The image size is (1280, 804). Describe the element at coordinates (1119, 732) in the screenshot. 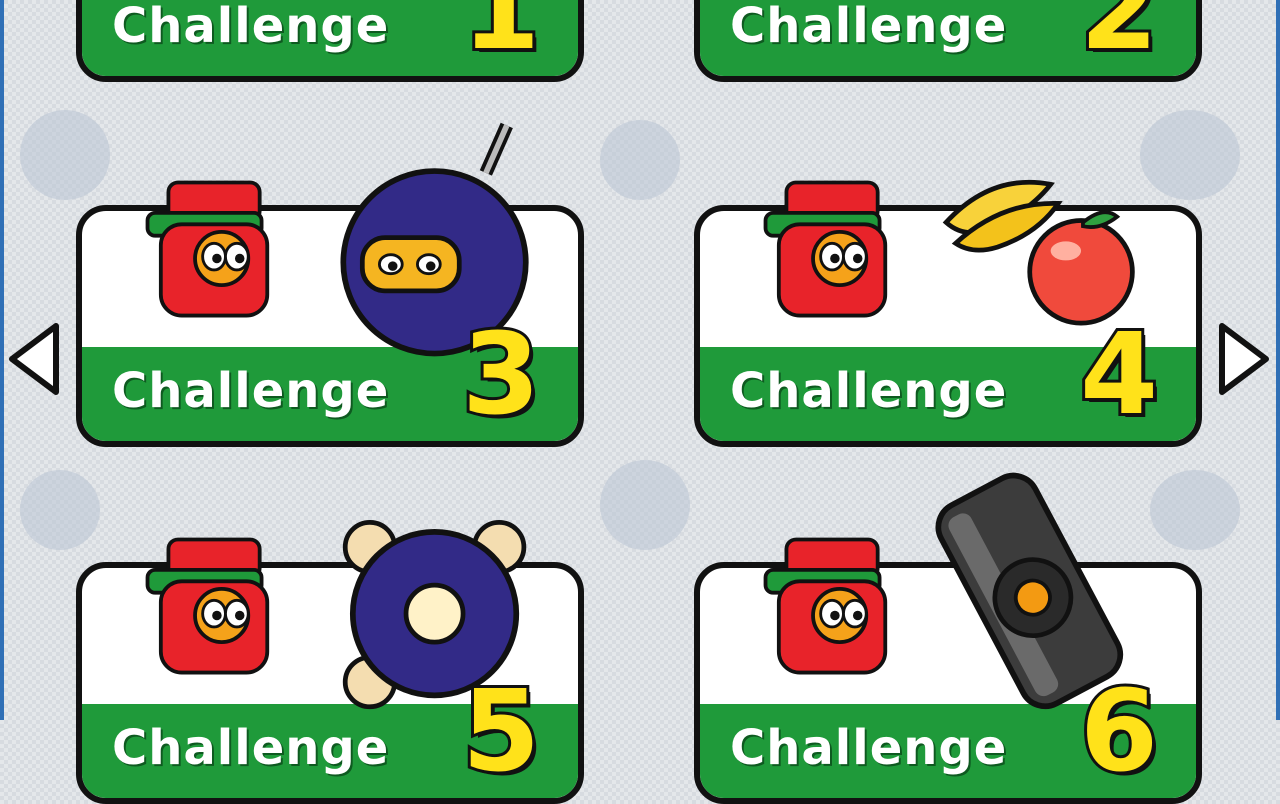

I see `challenge-number: 6` at that location.